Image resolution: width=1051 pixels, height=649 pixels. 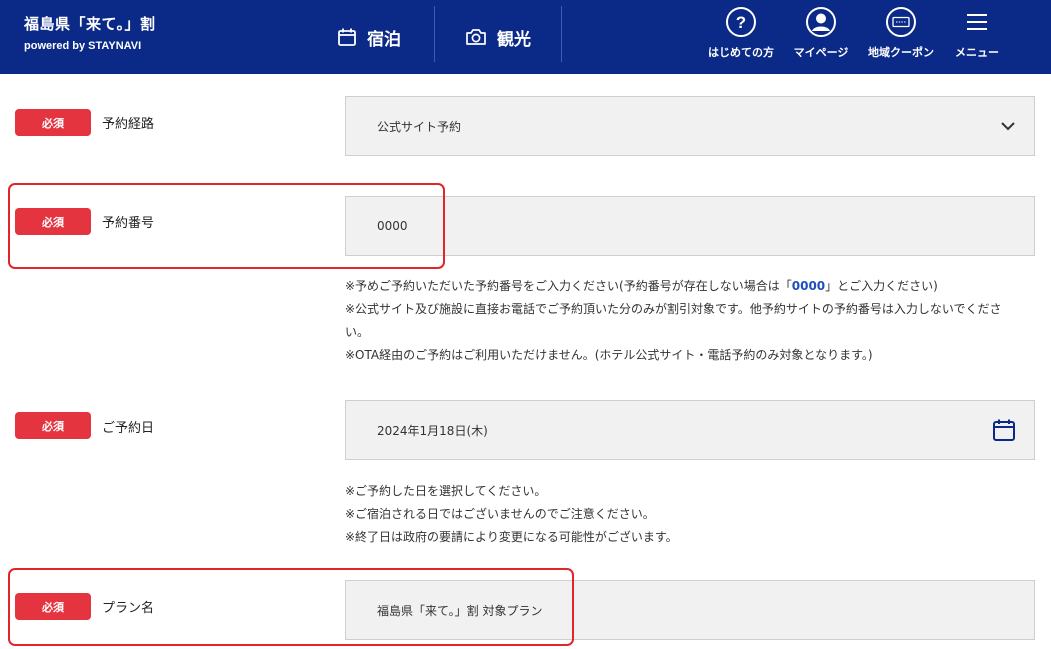 What do you see at coordinates (821, 22) in the screenshot?
I see `user-icon` at bounding box center [821, 22].